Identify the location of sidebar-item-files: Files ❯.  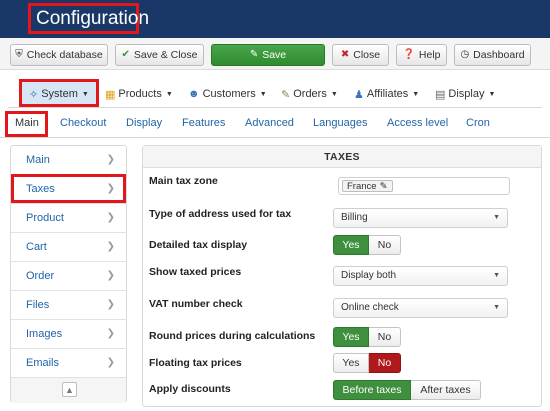
(68, 305).